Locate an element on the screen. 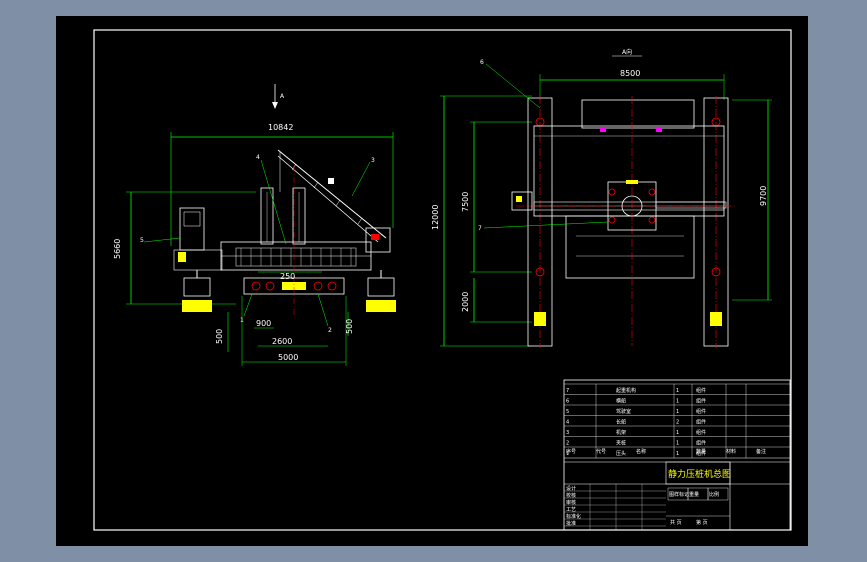 This screenshot has width=867, height=562. parts-row-qty: 2 is located at coordinates (677, 423).